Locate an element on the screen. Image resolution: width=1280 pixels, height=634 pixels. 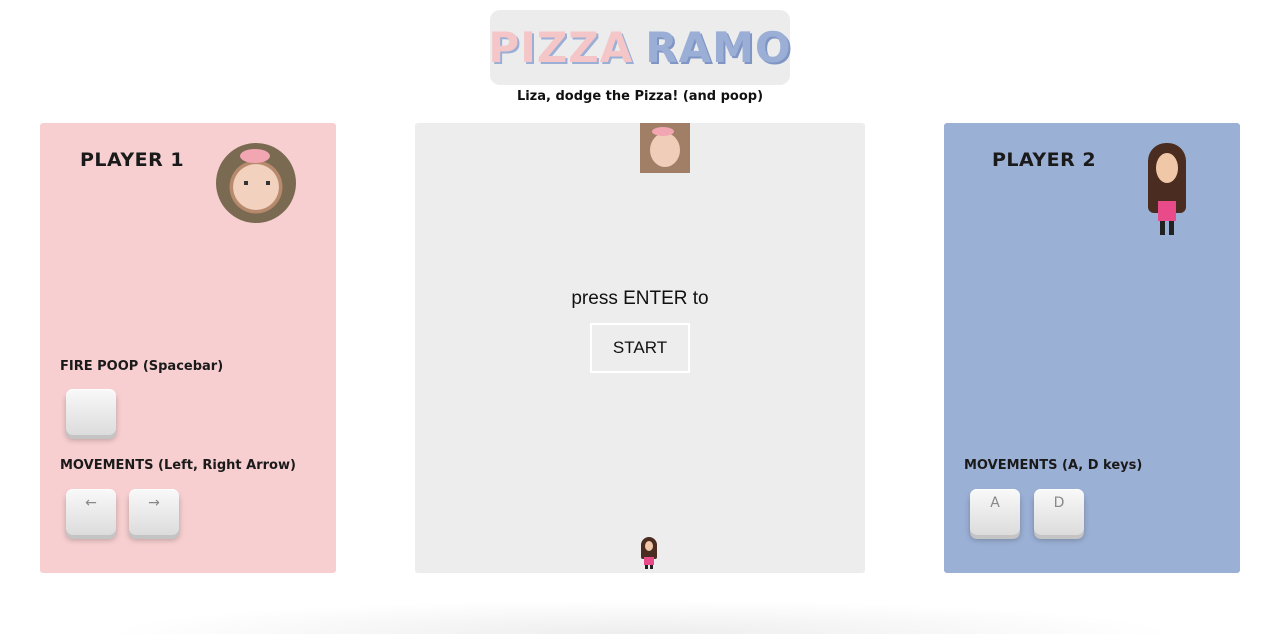
d-key-icon: D is located at coordinates (1059, 512).